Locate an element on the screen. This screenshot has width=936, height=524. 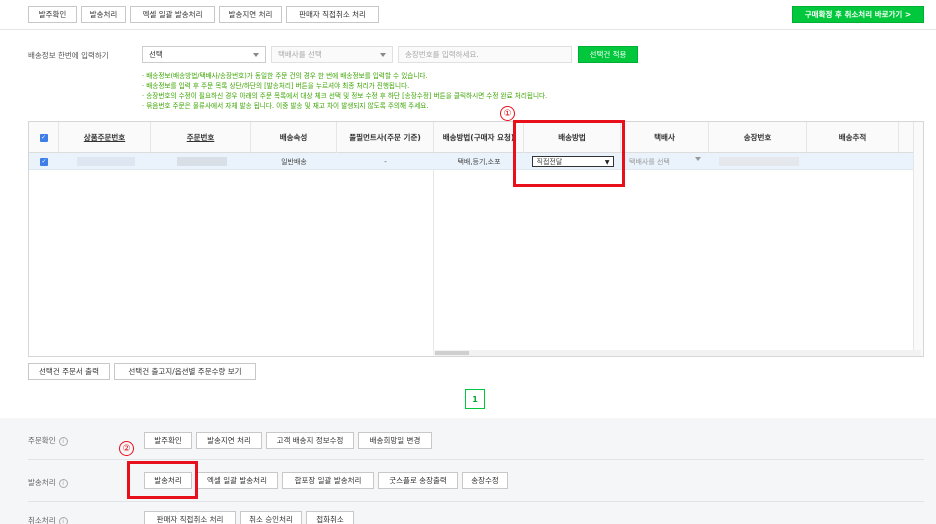
section-title-dispatch: 발송처리 i is located at coordinates (48, 482).